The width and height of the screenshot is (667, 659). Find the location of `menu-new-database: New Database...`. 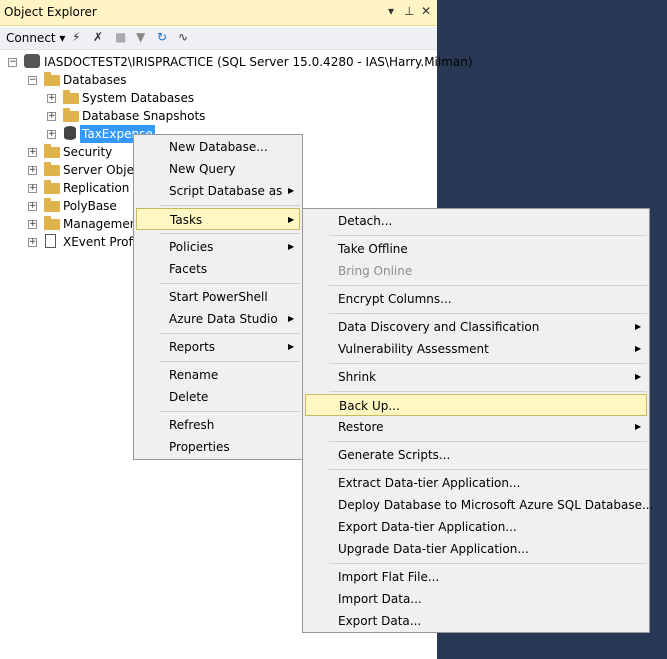

menu-new-database: New Database... is located at coordinates (218, 147).